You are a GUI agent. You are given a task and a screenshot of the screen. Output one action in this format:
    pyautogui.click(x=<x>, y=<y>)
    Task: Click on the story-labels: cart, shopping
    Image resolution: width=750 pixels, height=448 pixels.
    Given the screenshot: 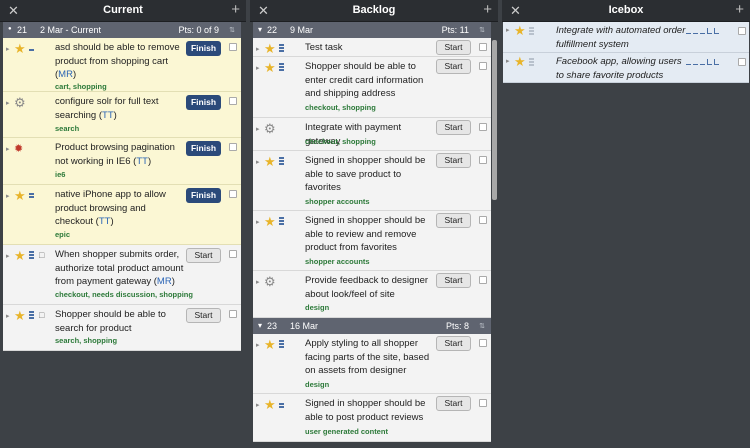 What is the action you would take?
    pyautogui.click(x=81, y=86)
    